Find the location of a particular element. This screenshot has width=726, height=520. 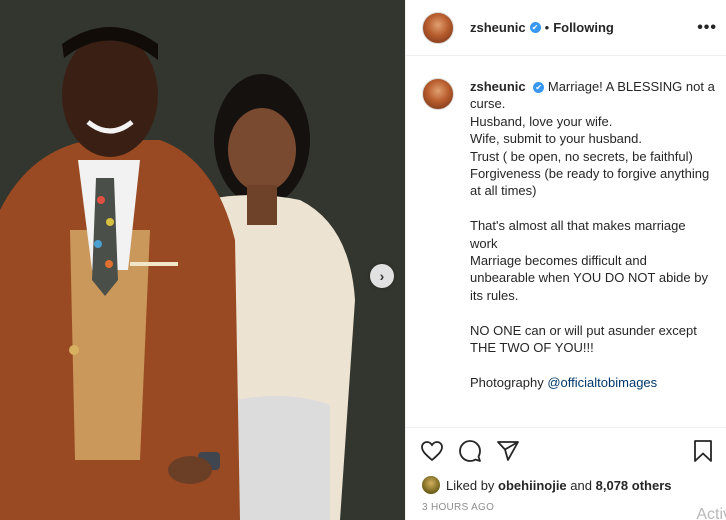

author-avatar is located at coordinates (438, 27).